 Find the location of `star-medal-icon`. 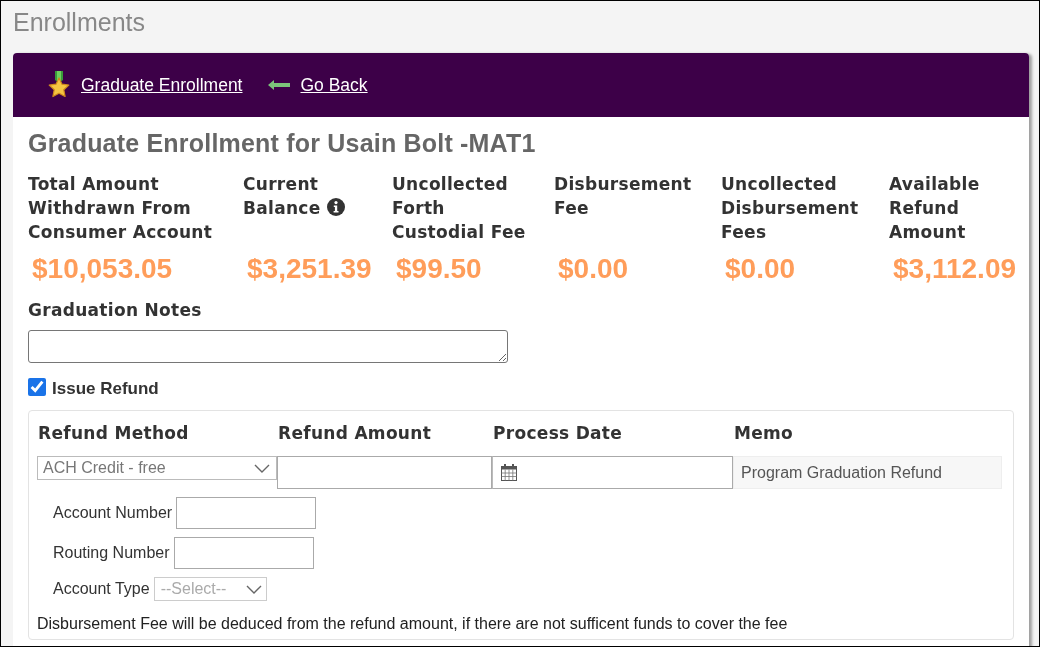

star-medal-icon is located at coordinates (59, 85).